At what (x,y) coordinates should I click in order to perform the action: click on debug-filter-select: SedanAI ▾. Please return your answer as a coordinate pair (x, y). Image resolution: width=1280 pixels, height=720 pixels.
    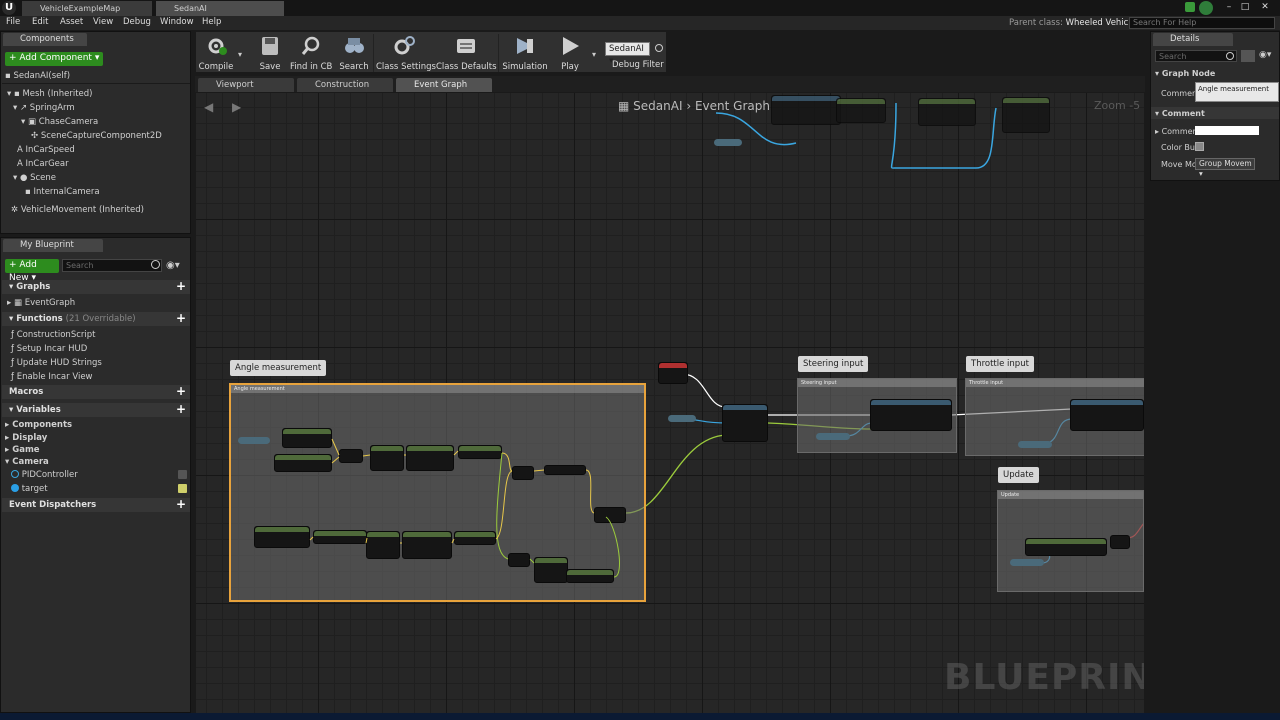
    Looking at the image, I should click on (627, 54).